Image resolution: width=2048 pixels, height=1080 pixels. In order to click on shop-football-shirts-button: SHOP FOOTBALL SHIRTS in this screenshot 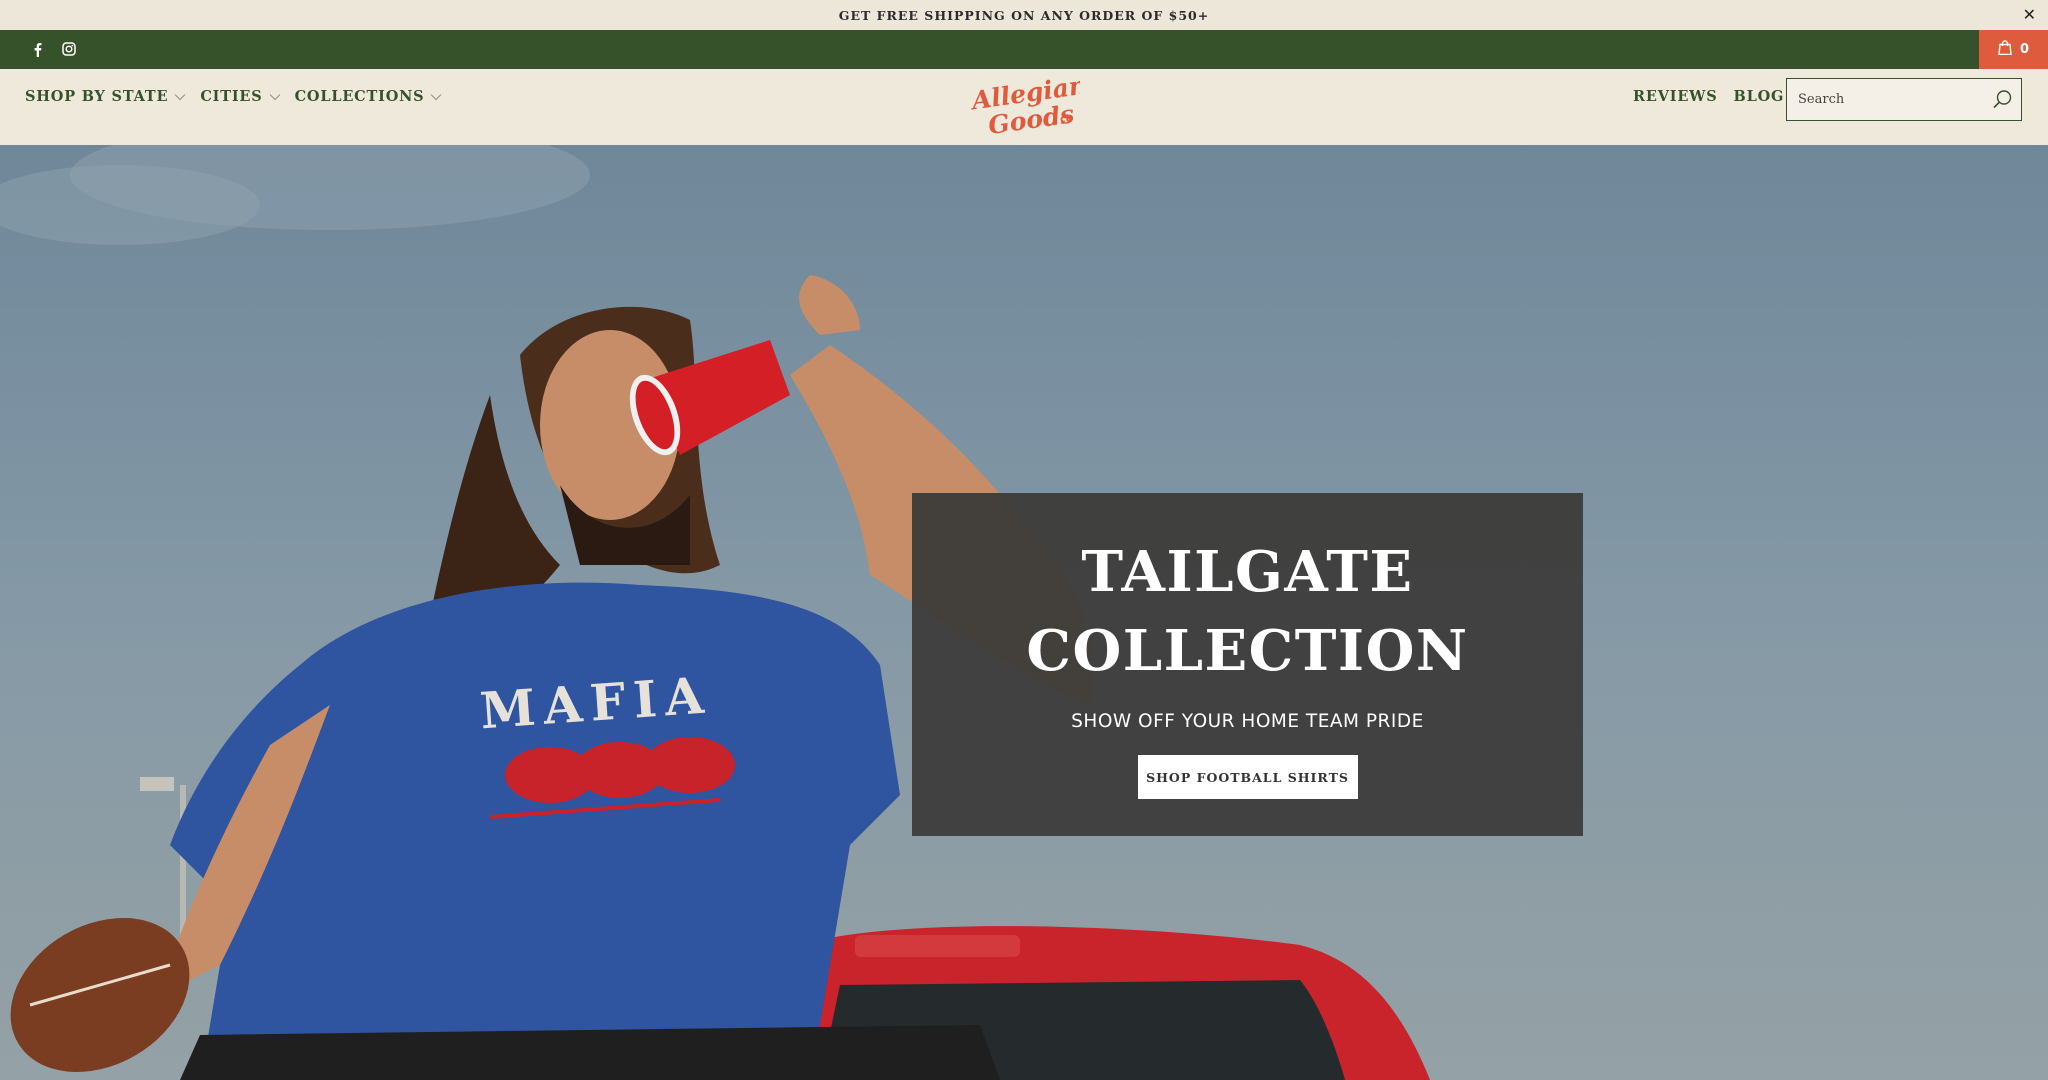, I will do `click(1247, 777)`.